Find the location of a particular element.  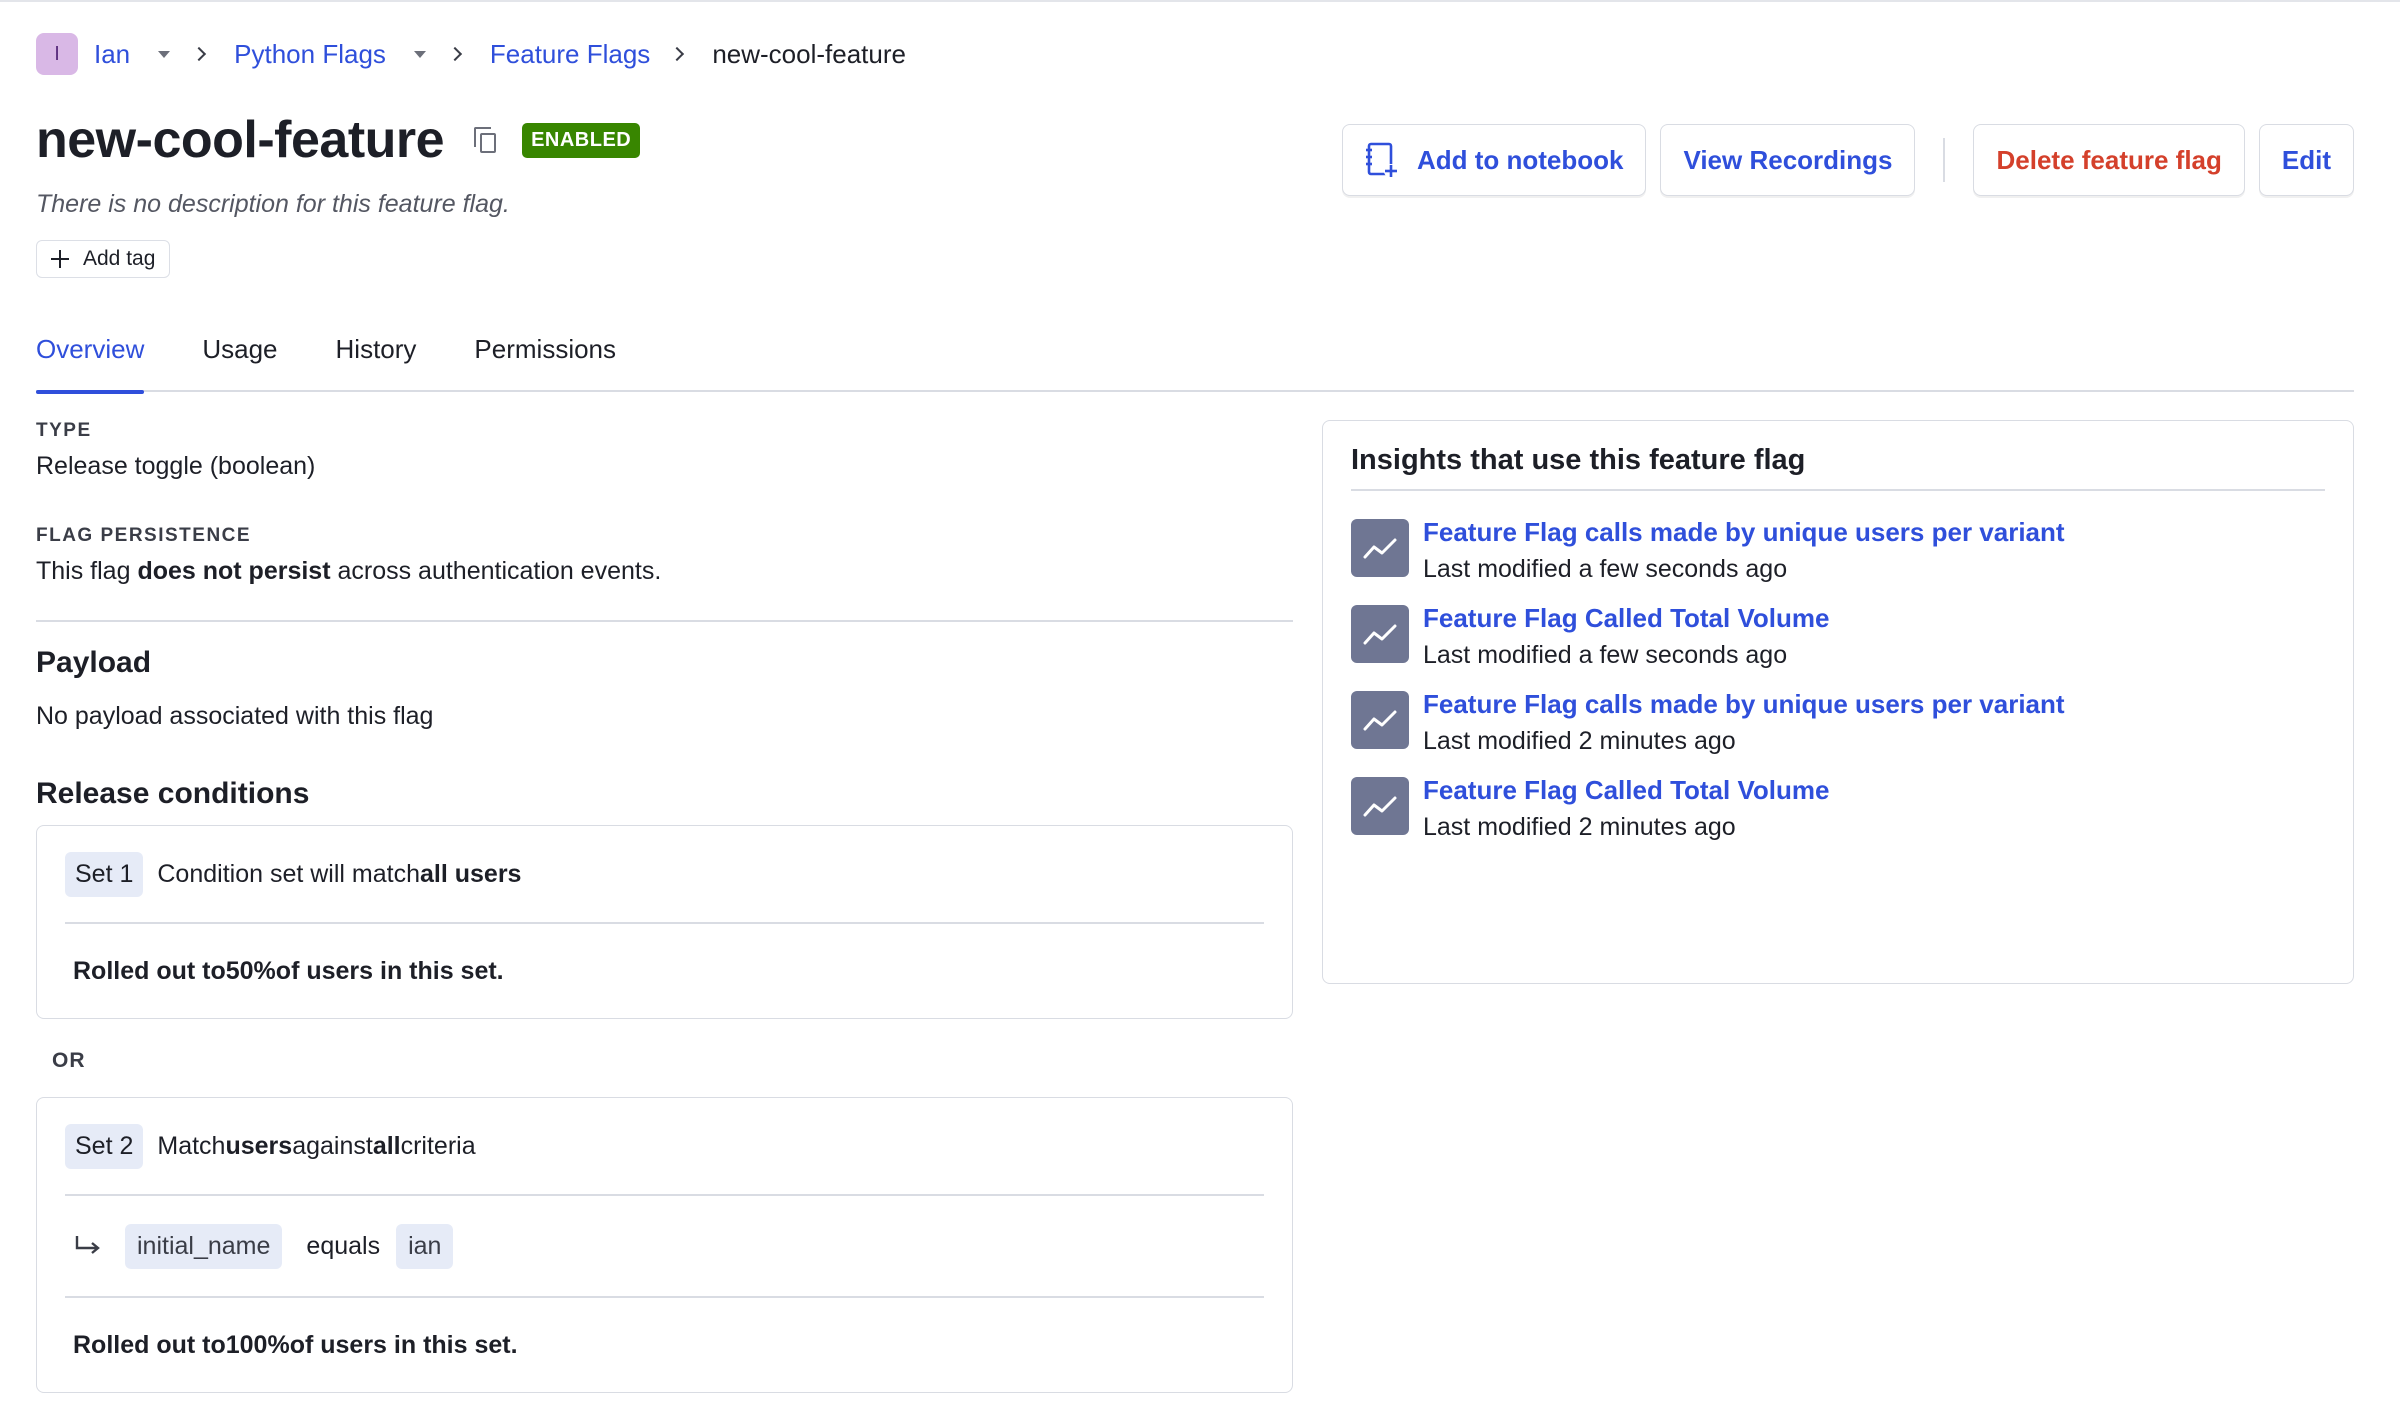

breadcrumb-current: new-cool-feature is located at coordinates (809, 53).